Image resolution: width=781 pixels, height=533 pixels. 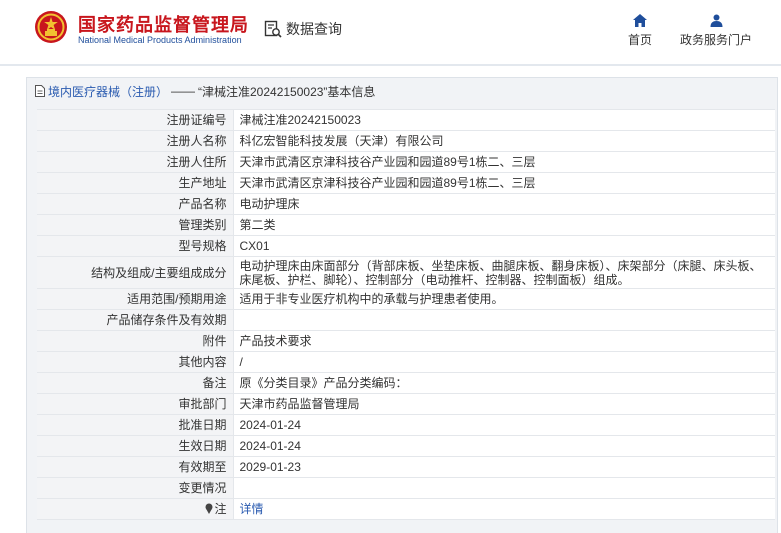 What do you see at coordinates (135, 467) in the screenshot?
I see `field-label: 有效期至` at bounding box center [135, 467].